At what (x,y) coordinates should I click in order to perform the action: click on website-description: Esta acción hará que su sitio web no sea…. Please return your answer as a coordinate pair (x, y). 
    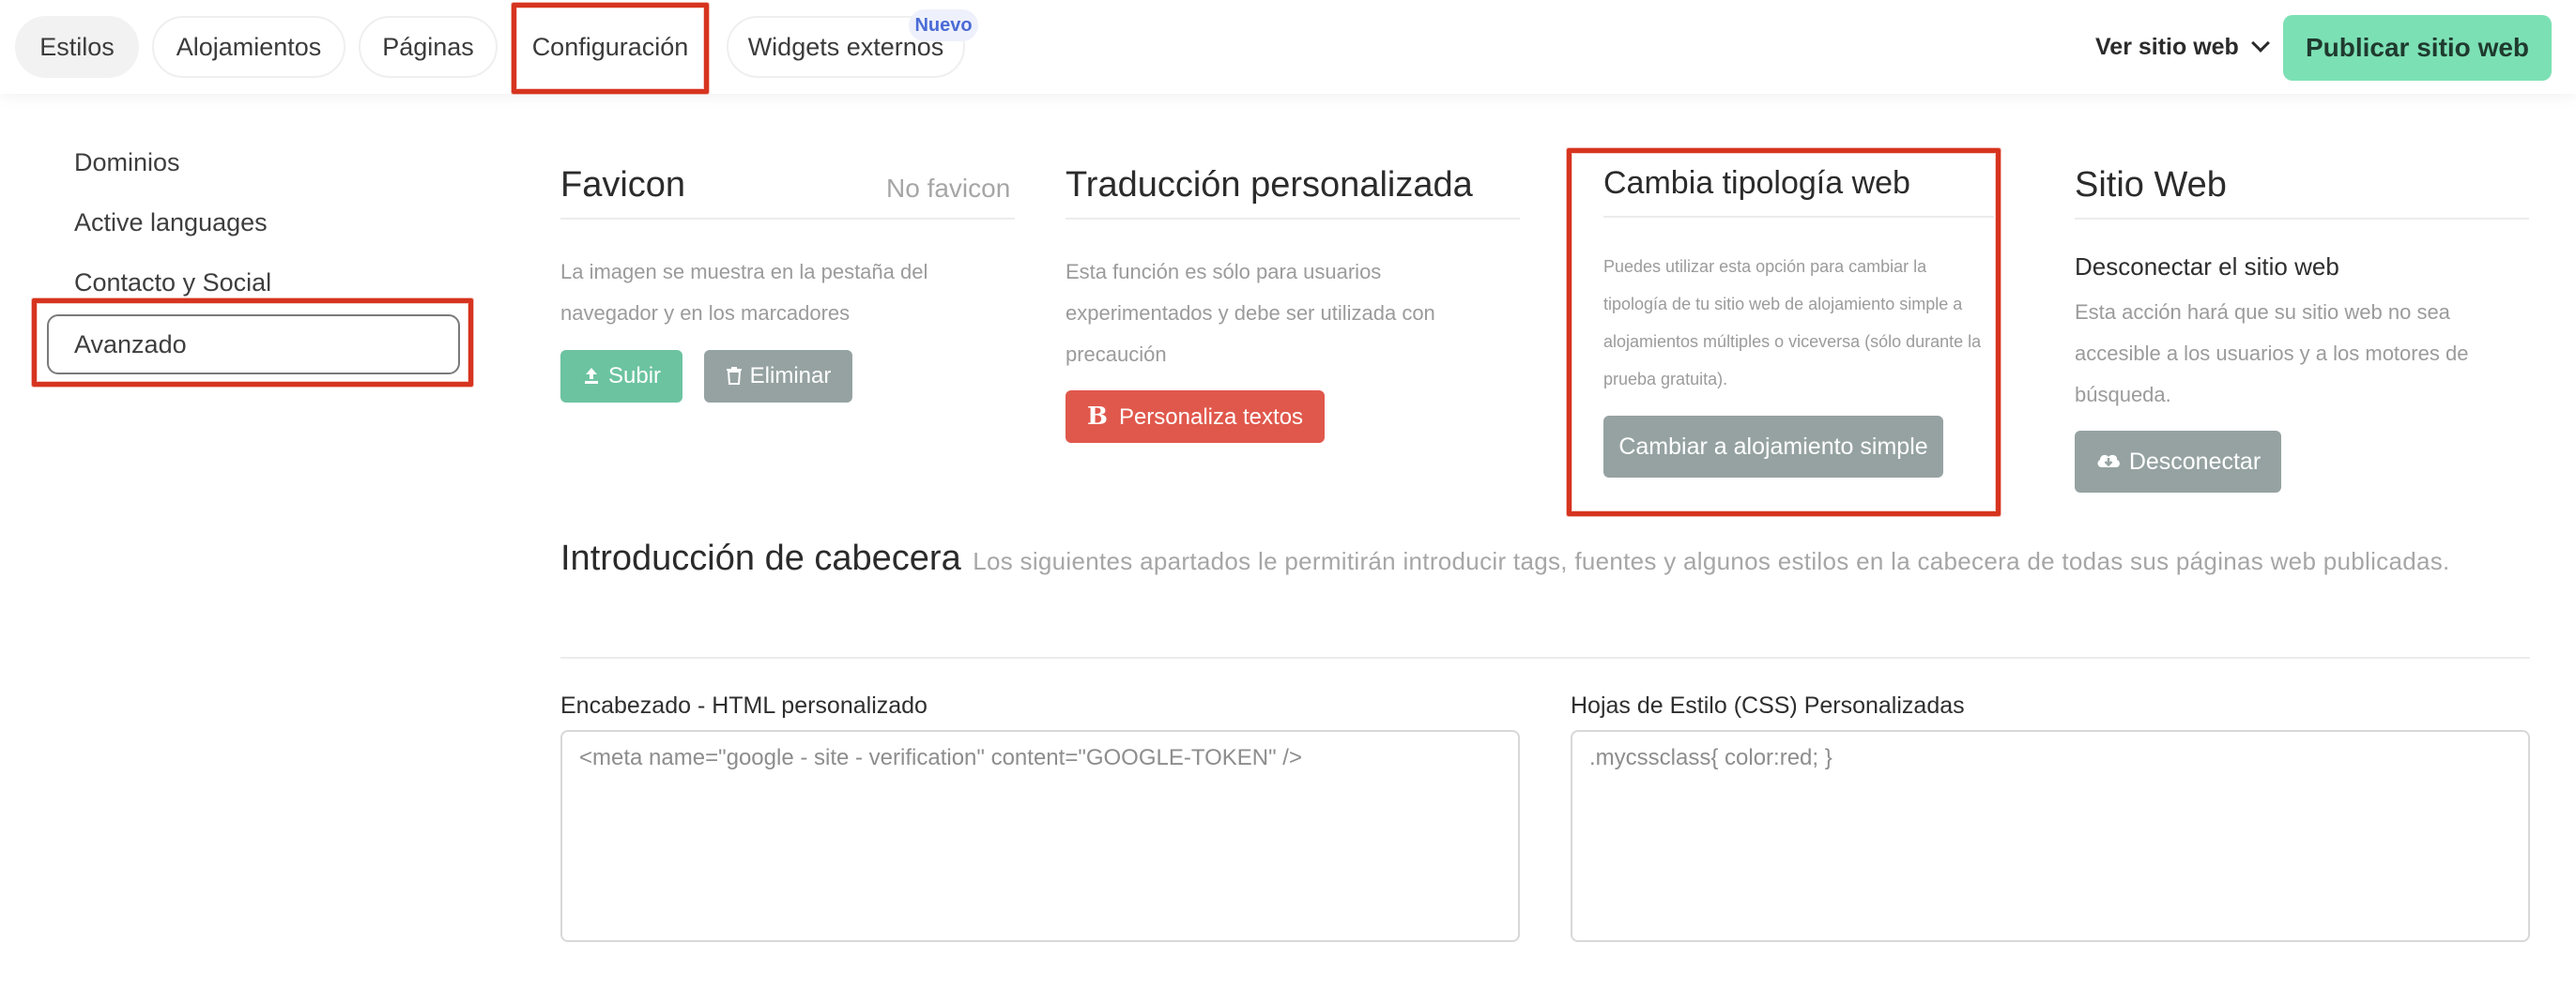
    Looking at the image, I should click on (2272, 353).